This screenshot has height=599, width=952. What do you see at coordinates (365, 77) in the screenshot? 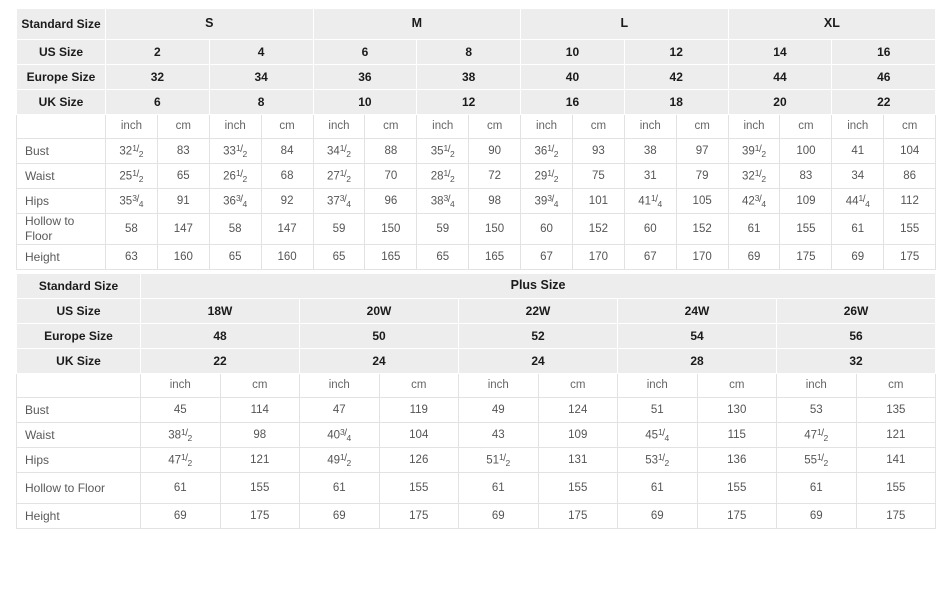
I see `spec-value: 36` at bounding box center [365, 77].